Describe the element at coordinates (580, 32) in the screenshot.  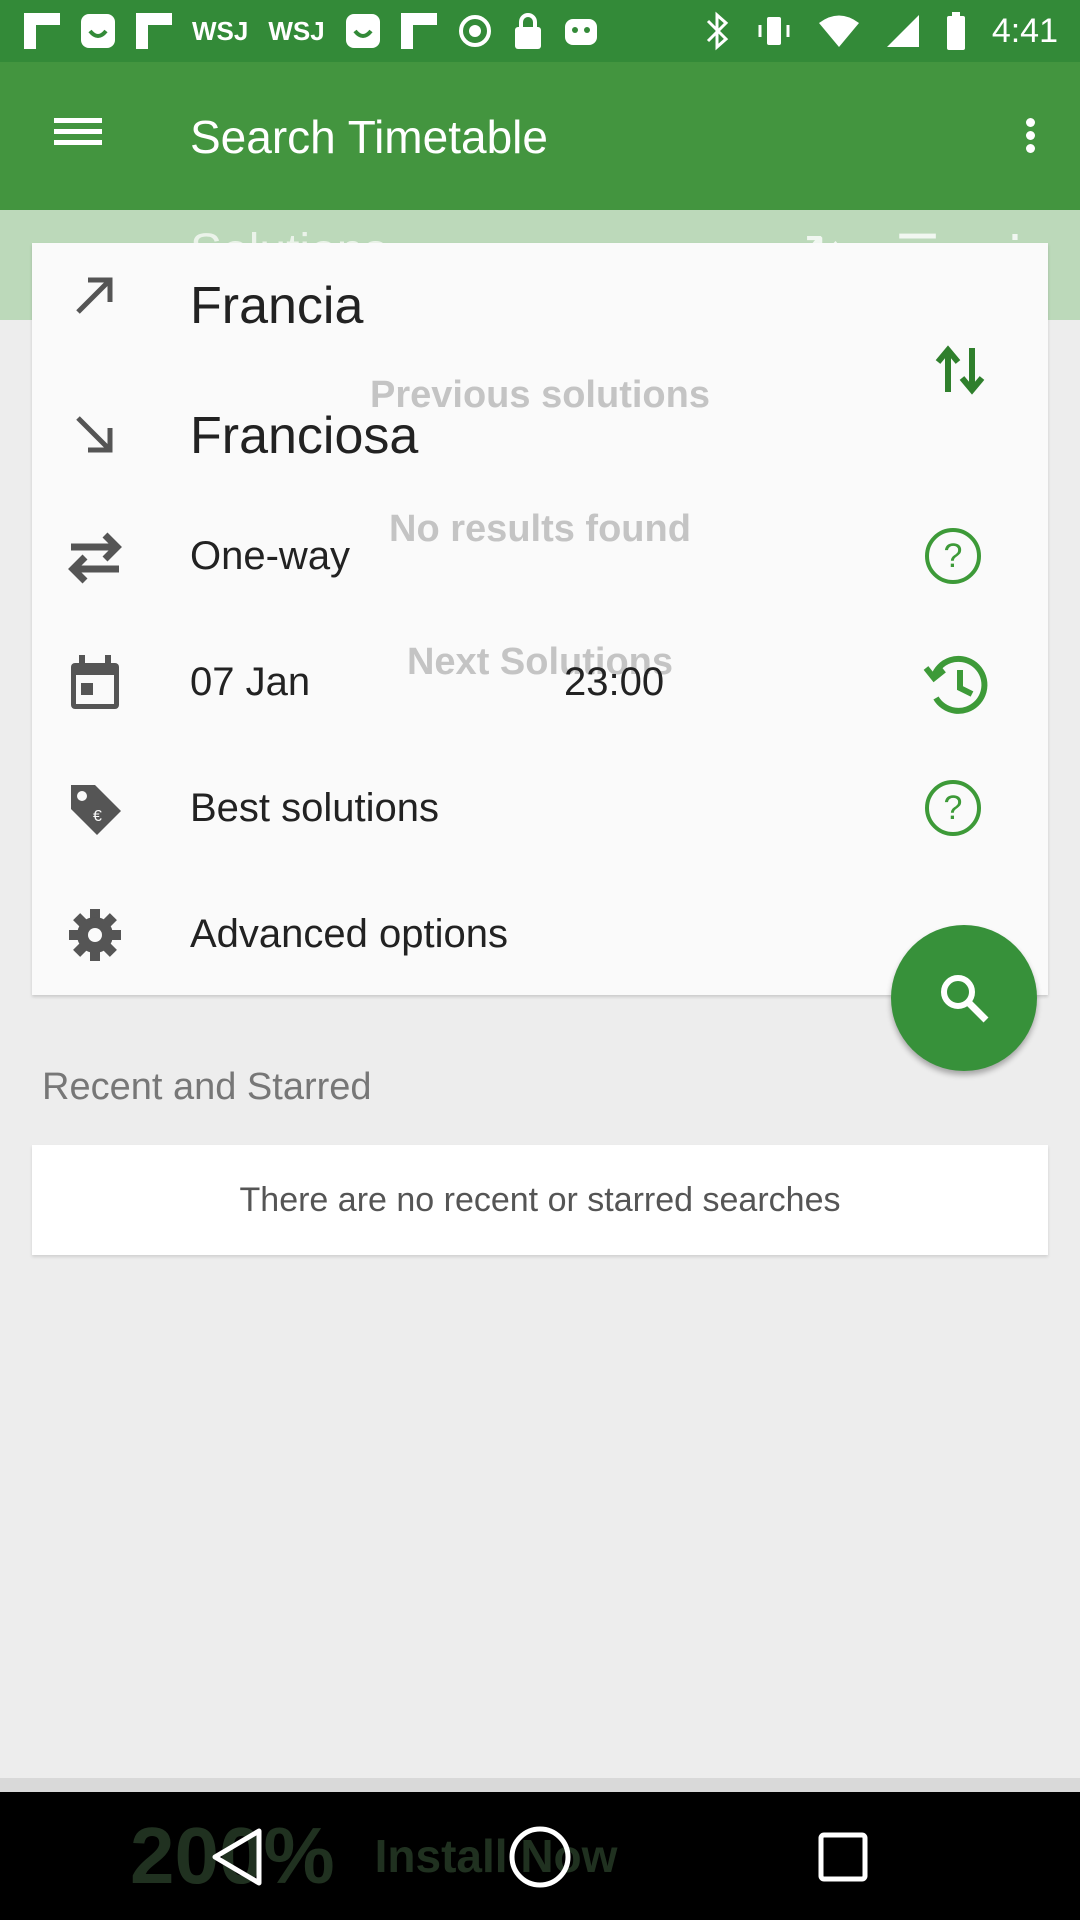
I see `android-icon` at that location.